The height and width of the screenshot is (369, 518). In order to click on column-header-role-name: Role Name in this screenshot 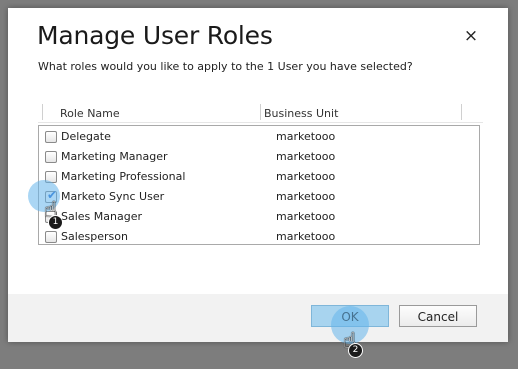, I will do `click(90, 113)`.